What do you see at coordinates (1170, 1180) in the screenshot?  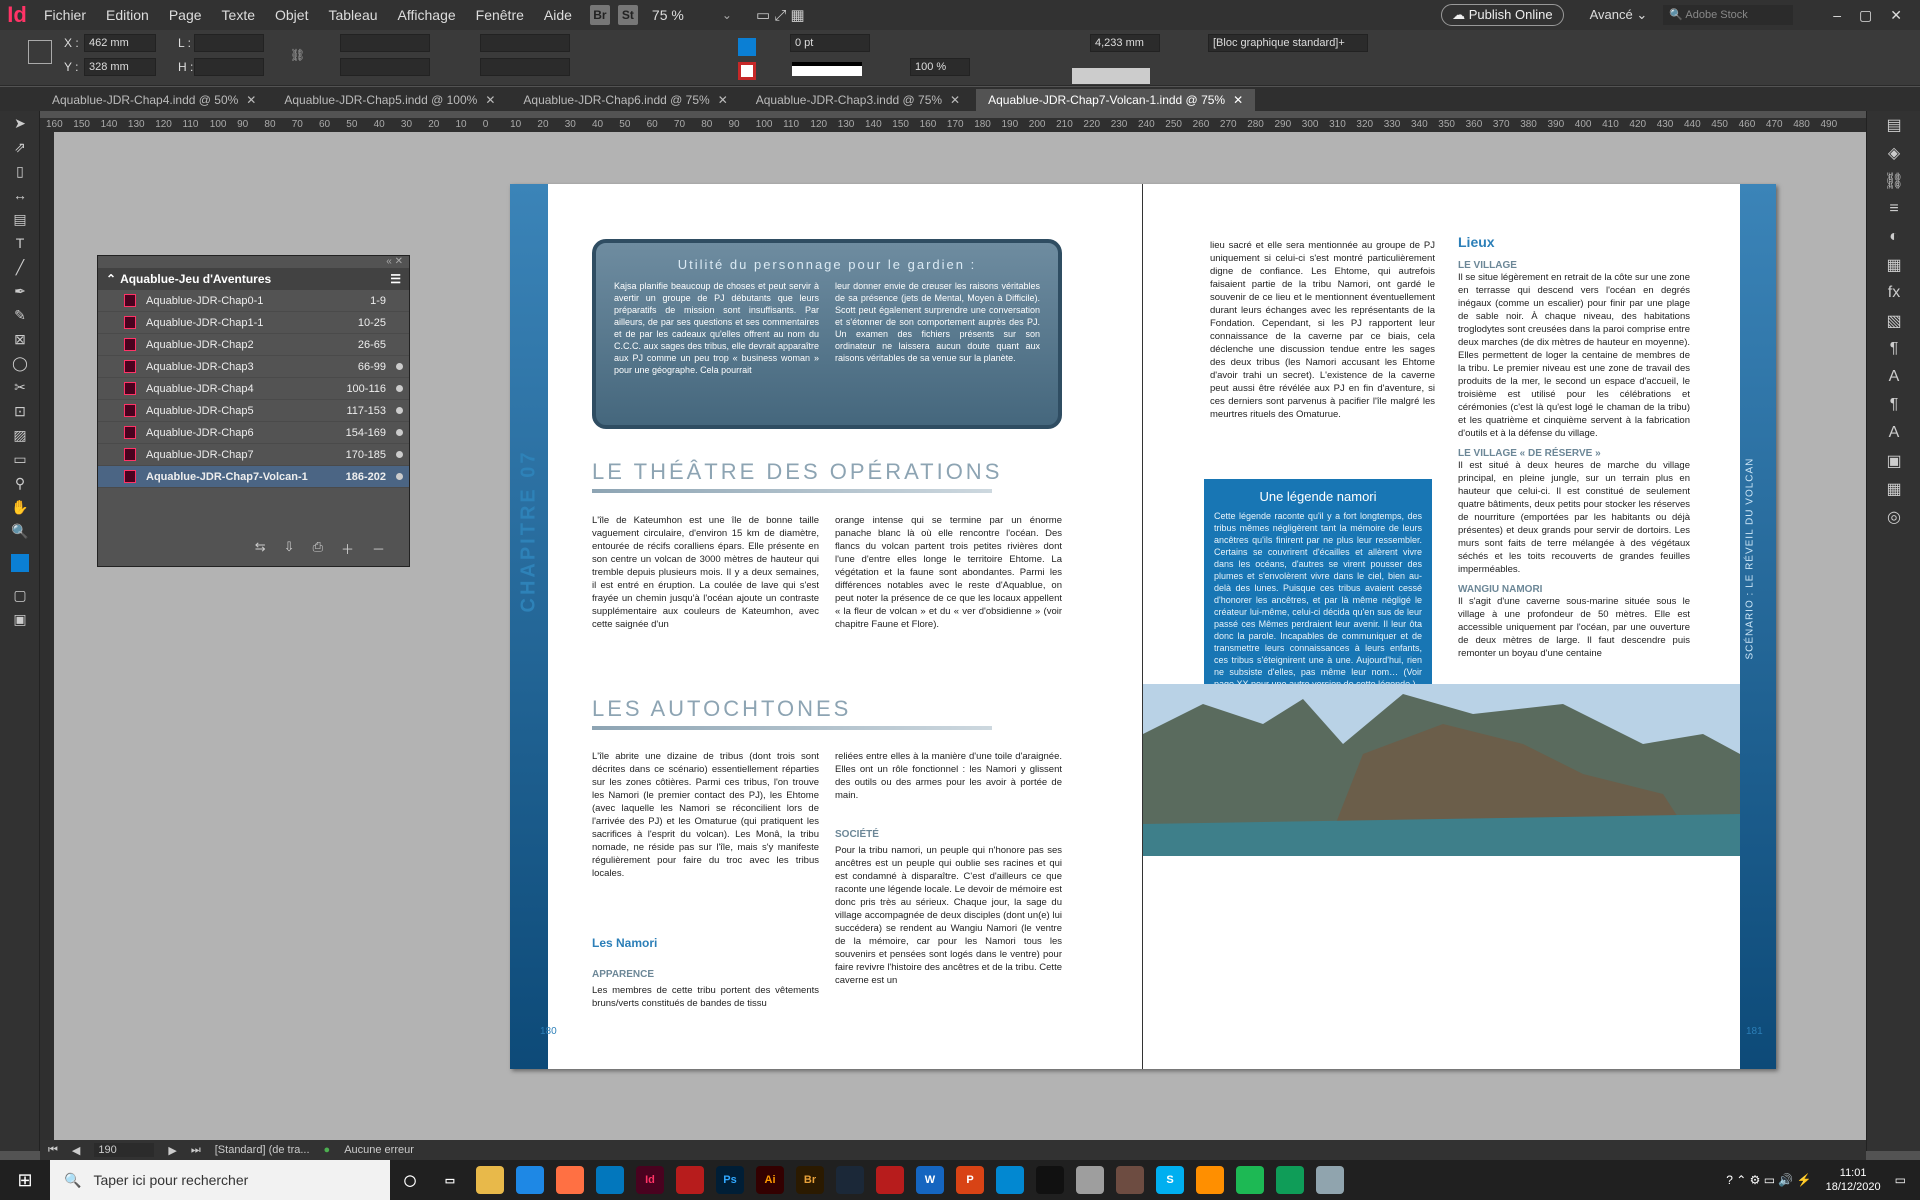 I see `skype-icon: S` at bounding box center [1170, 1180].